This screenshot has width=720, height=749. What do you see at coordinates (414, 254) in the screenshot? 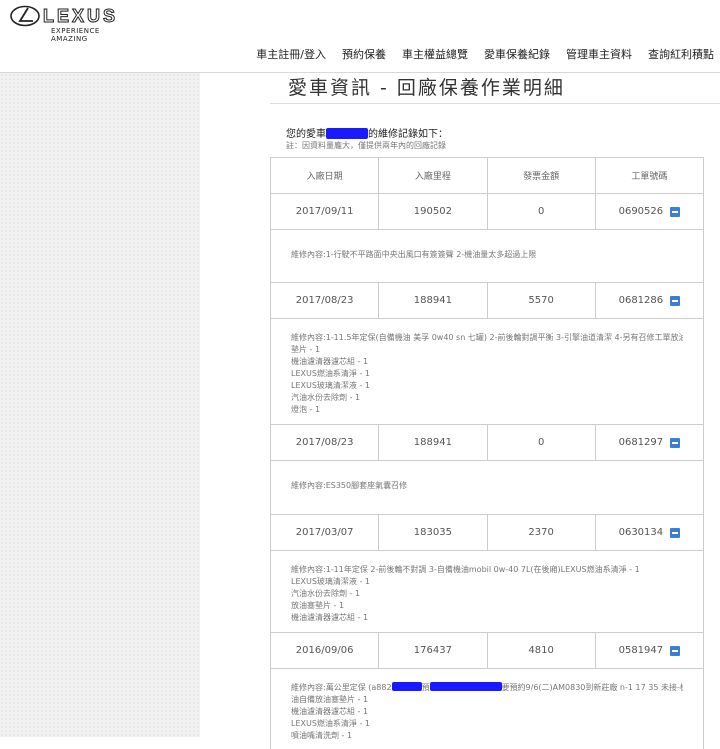
I see `detail-line: 維修內容:1-行駛不平路面中央出風口有簽簽聲 2-機油量太多超過上限` at bounding box center [414, 254].